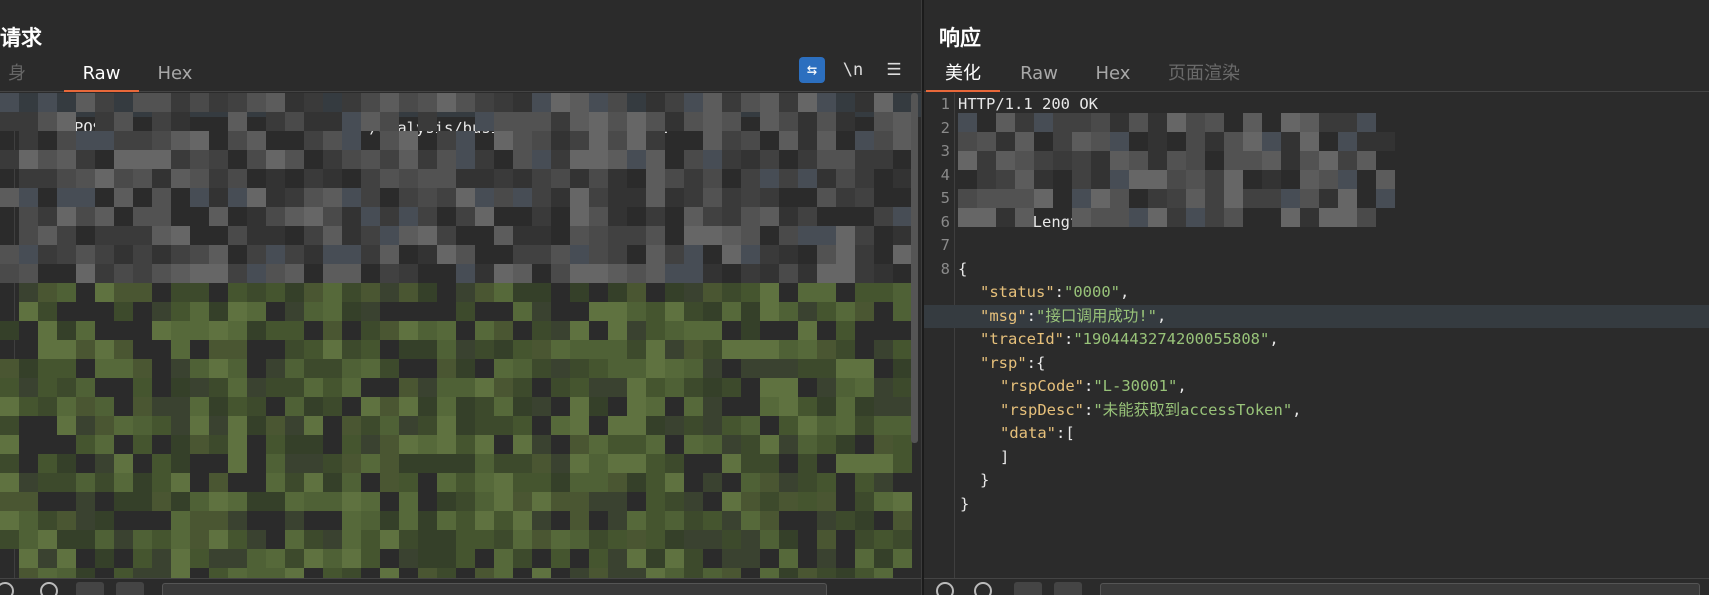 This screenshot has width=1709, height=595. What do you see at coordinates (945, 151) in the screenshot?
I see `line-number: 3` at bounding box center [945, 151].